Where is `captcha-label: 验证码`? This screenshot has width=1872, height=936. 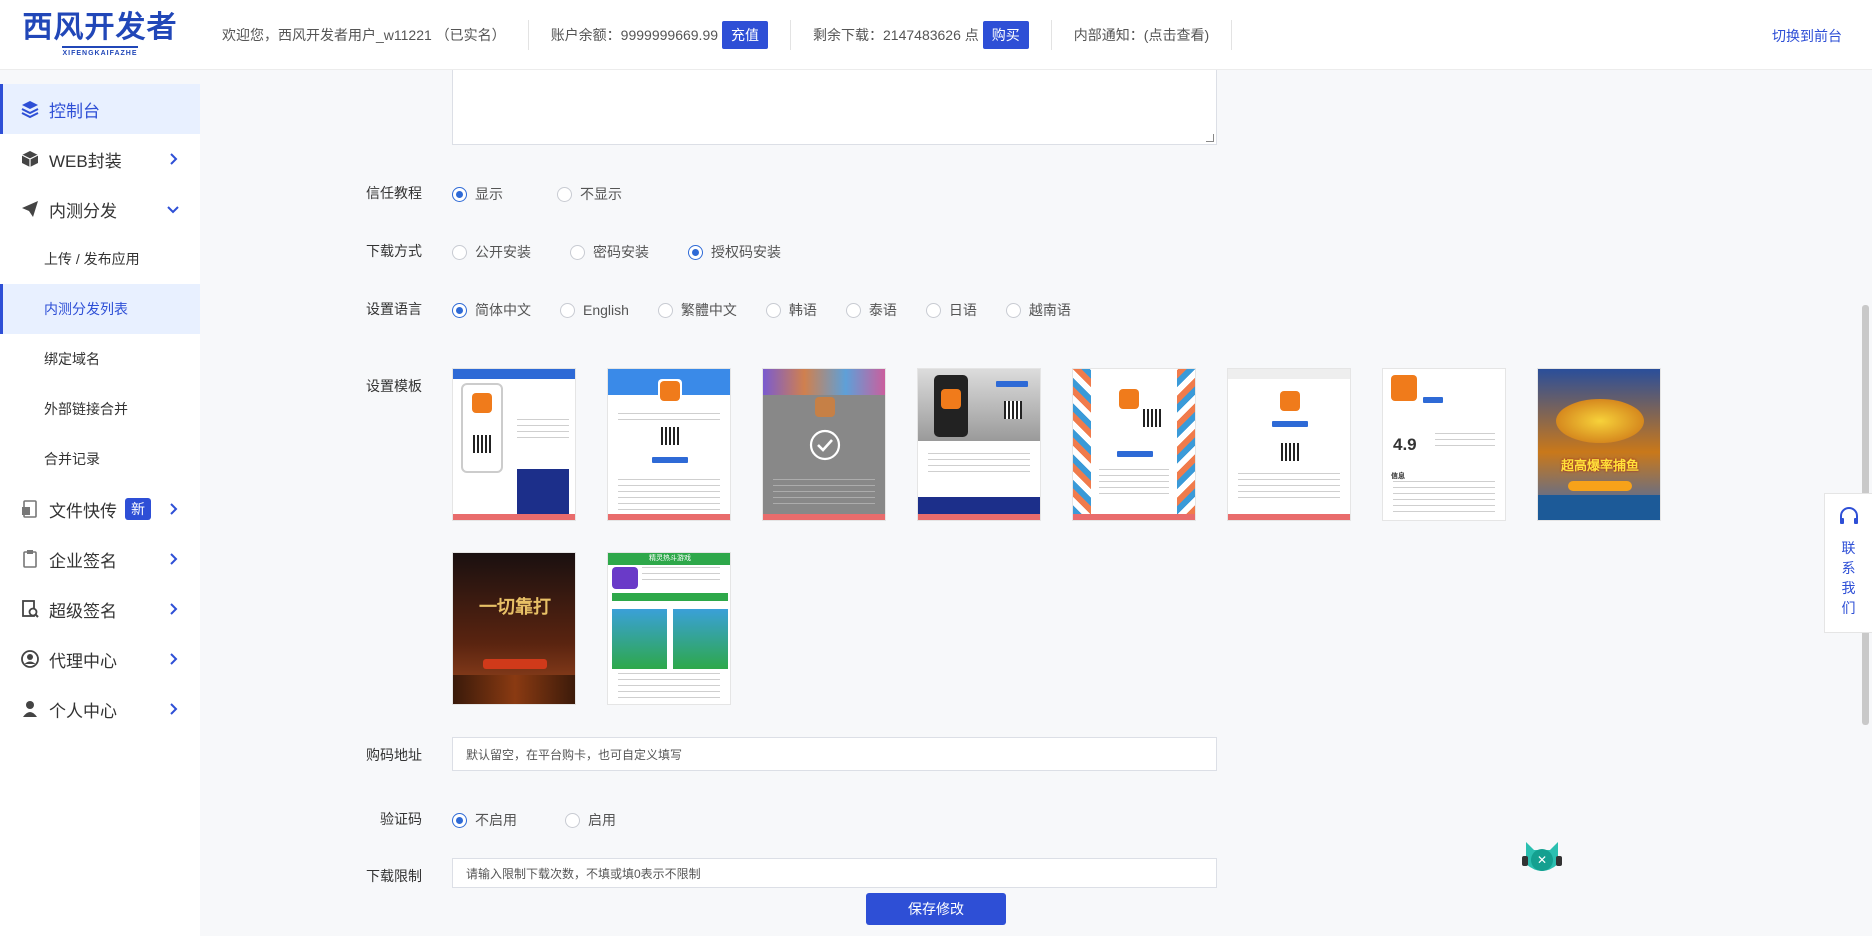
captcha-label: 验证码 is located at coordinates (401, 819).